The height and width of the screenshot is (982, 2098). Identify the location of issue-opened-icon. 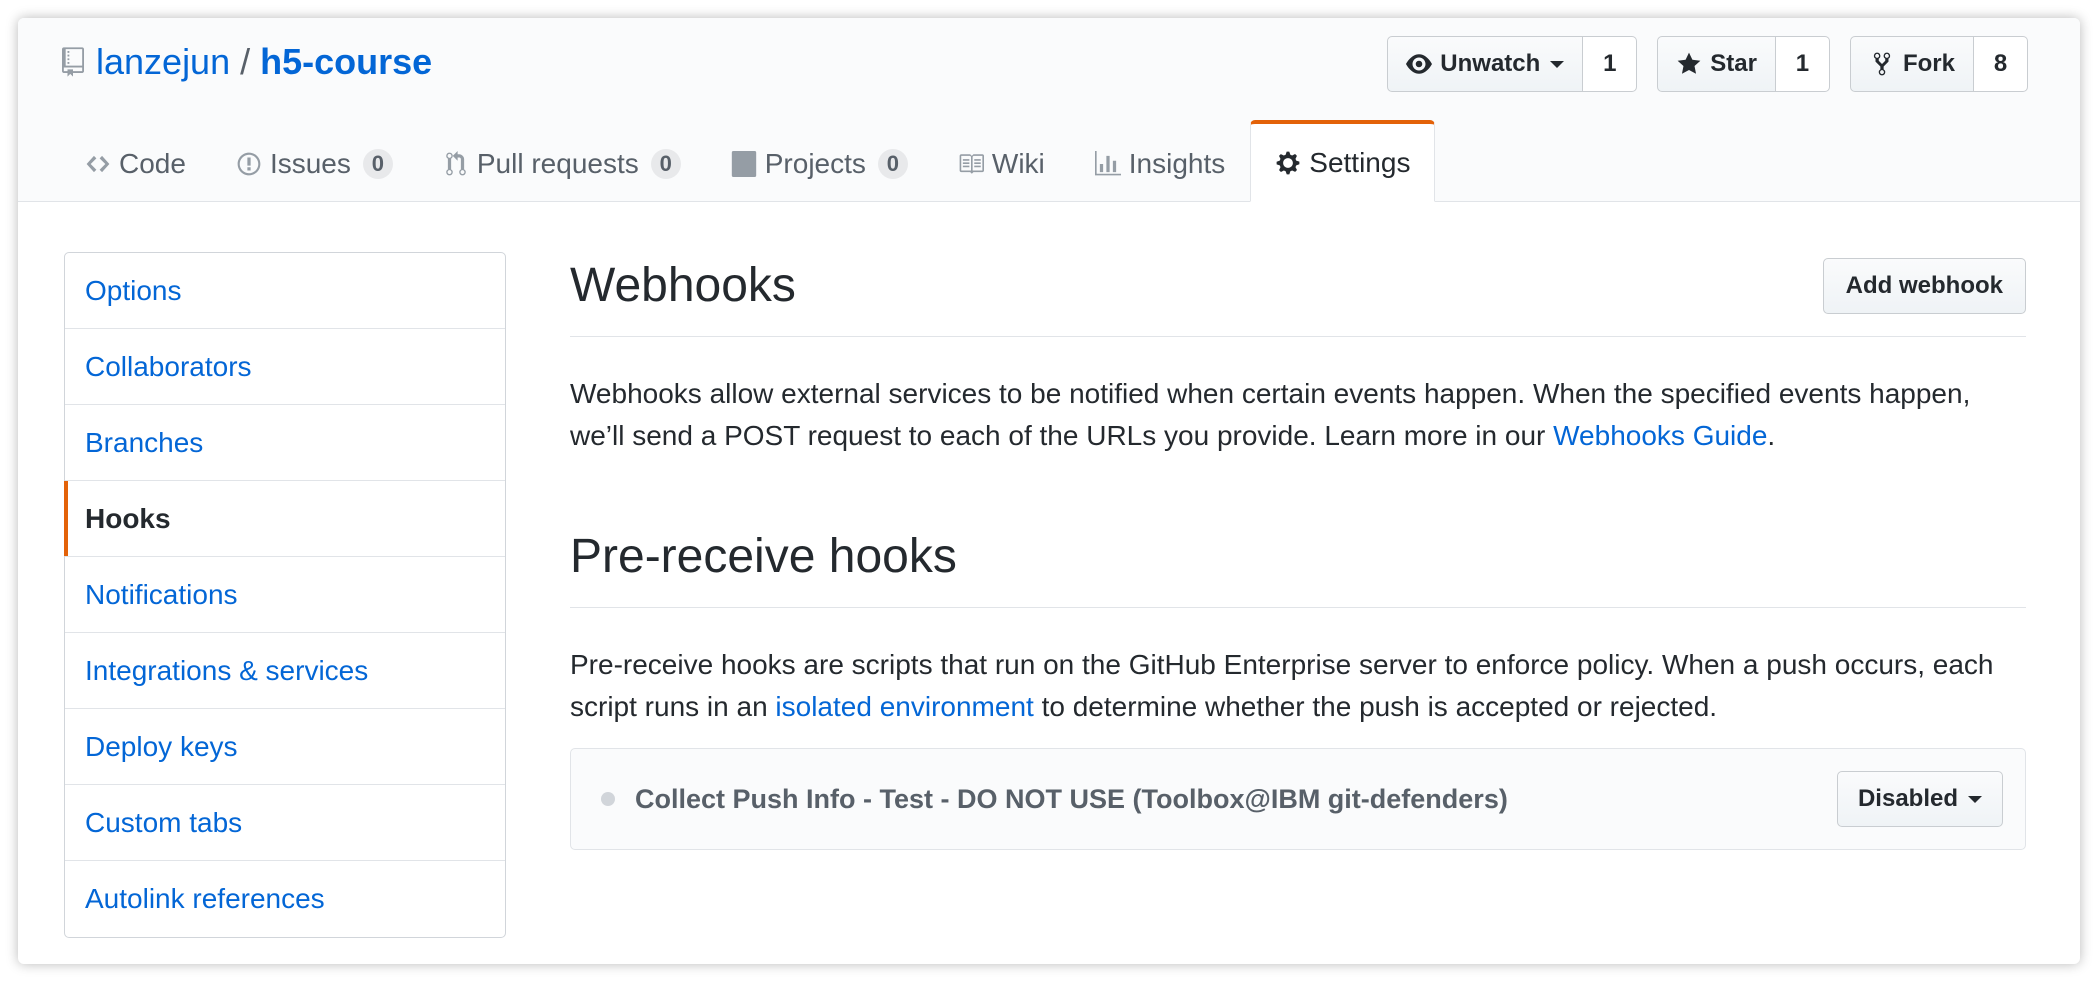
(249, 163).